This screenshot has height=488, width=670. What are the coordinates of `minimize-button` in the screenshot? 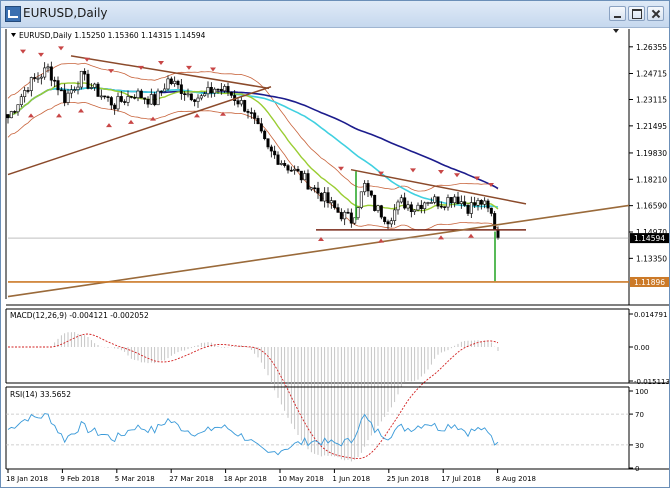 It's located at (617, 13).